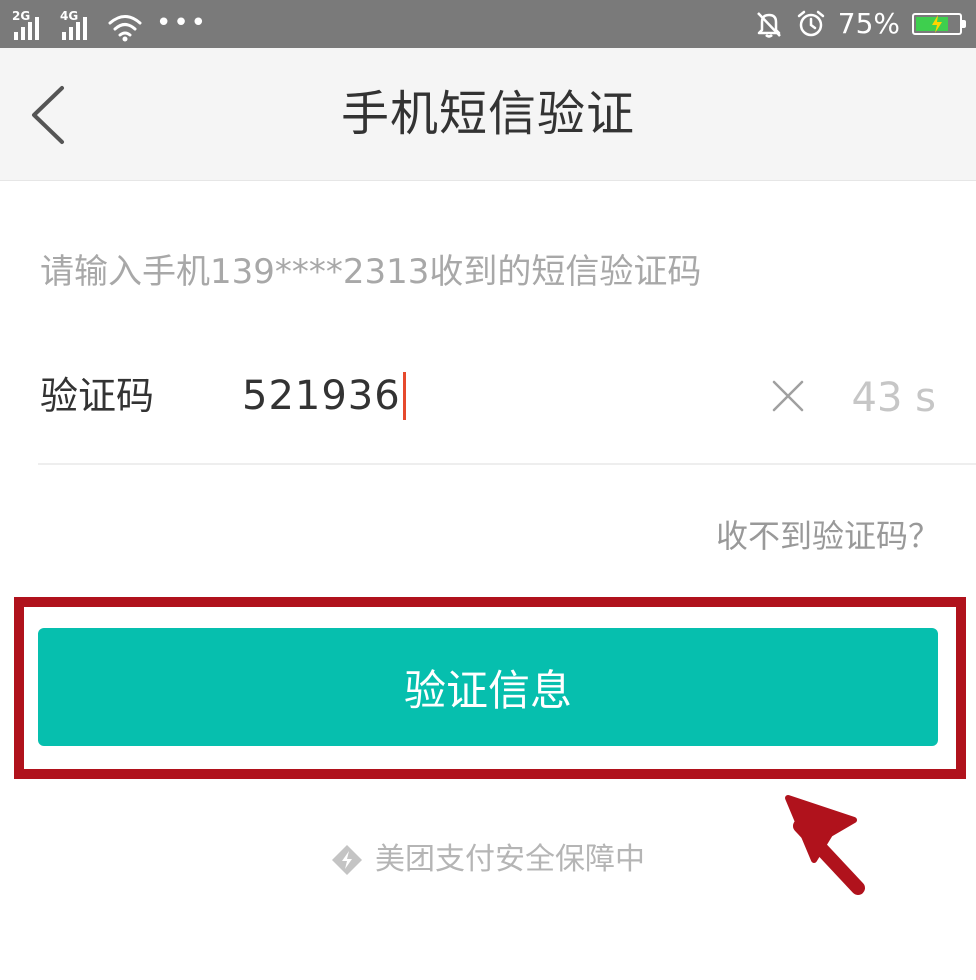 Image resolution: width=976 pixels, height=980 pixels. Describe the element at coordinates (97, 396) in the screenshot. I see `verification-code-label: 验证码` at that location.